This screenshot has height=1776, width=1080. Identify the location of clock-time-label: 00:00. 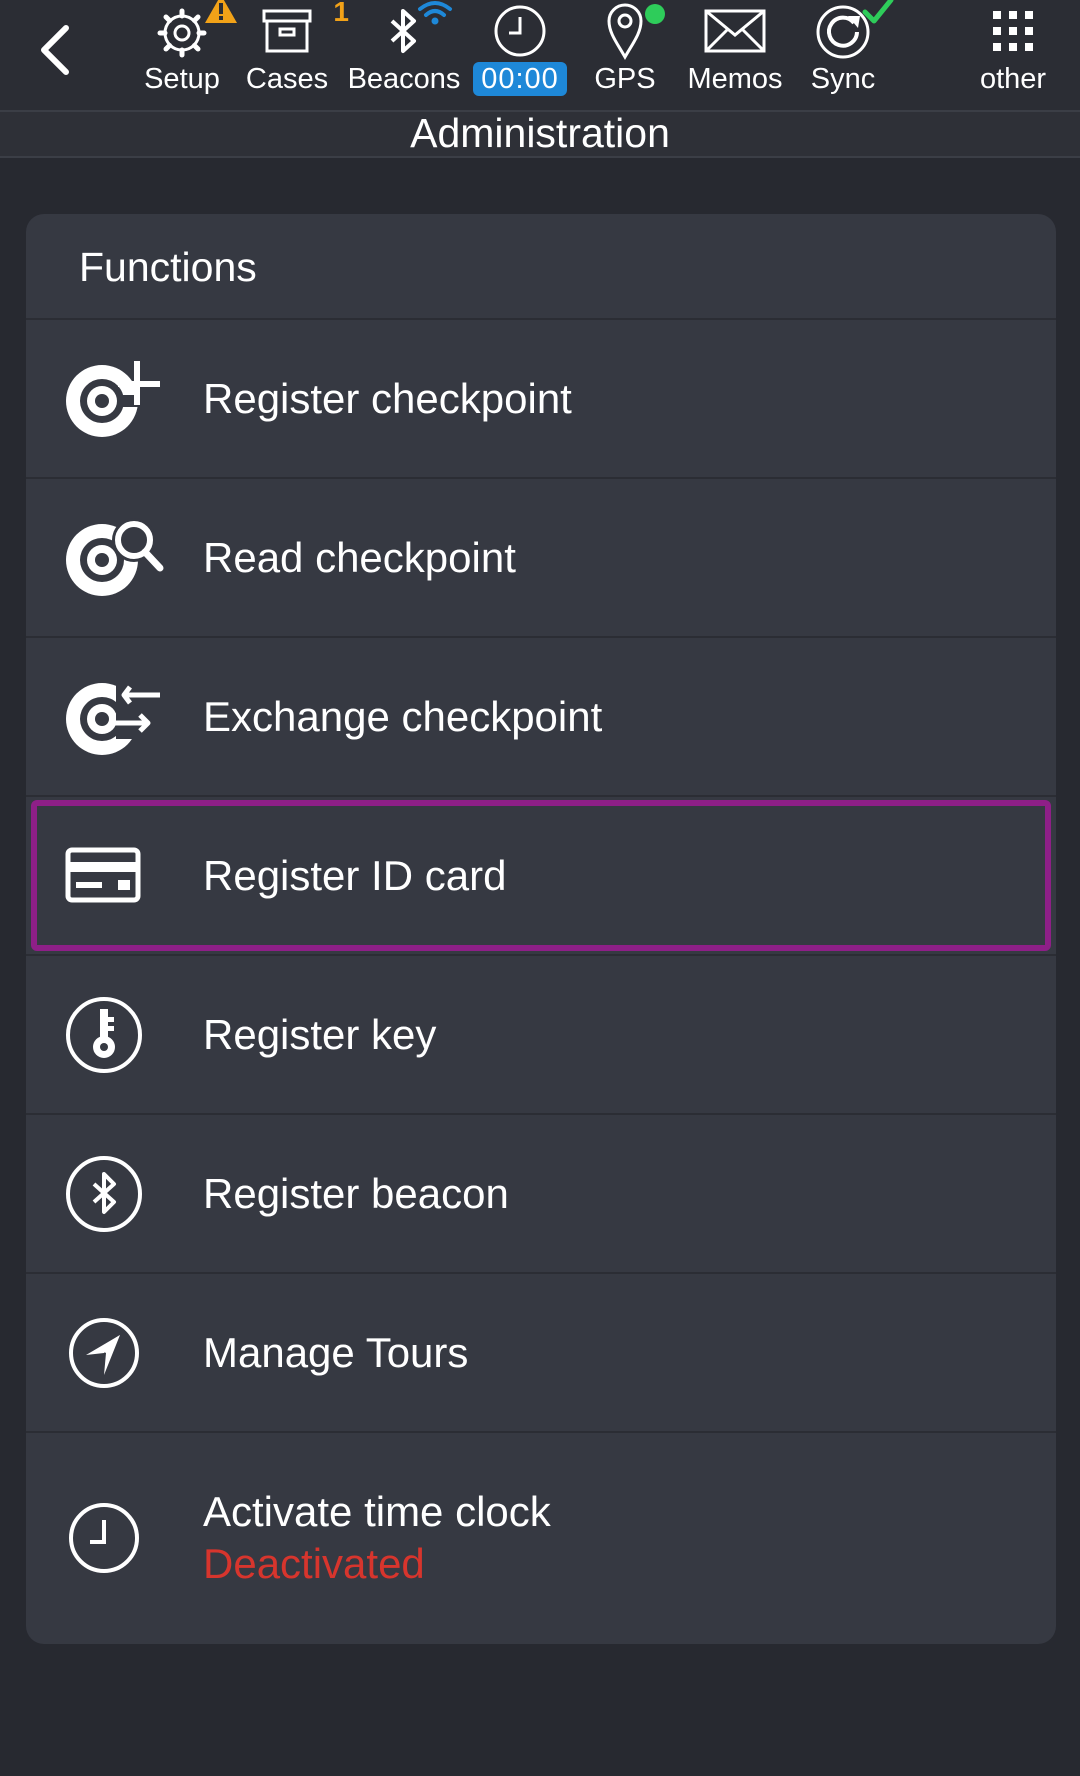
(520, 79).